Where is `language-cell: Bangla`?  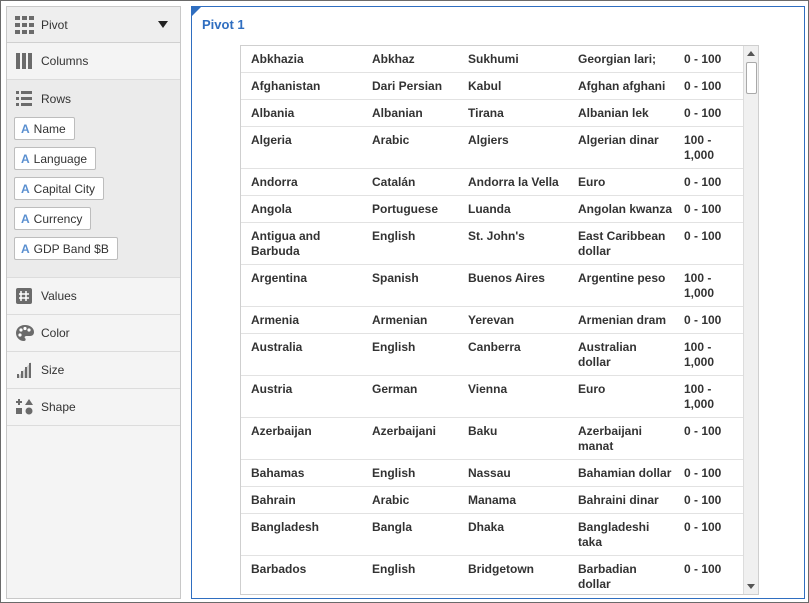
language-cell: Bangla is located at coordinates (410, 534).